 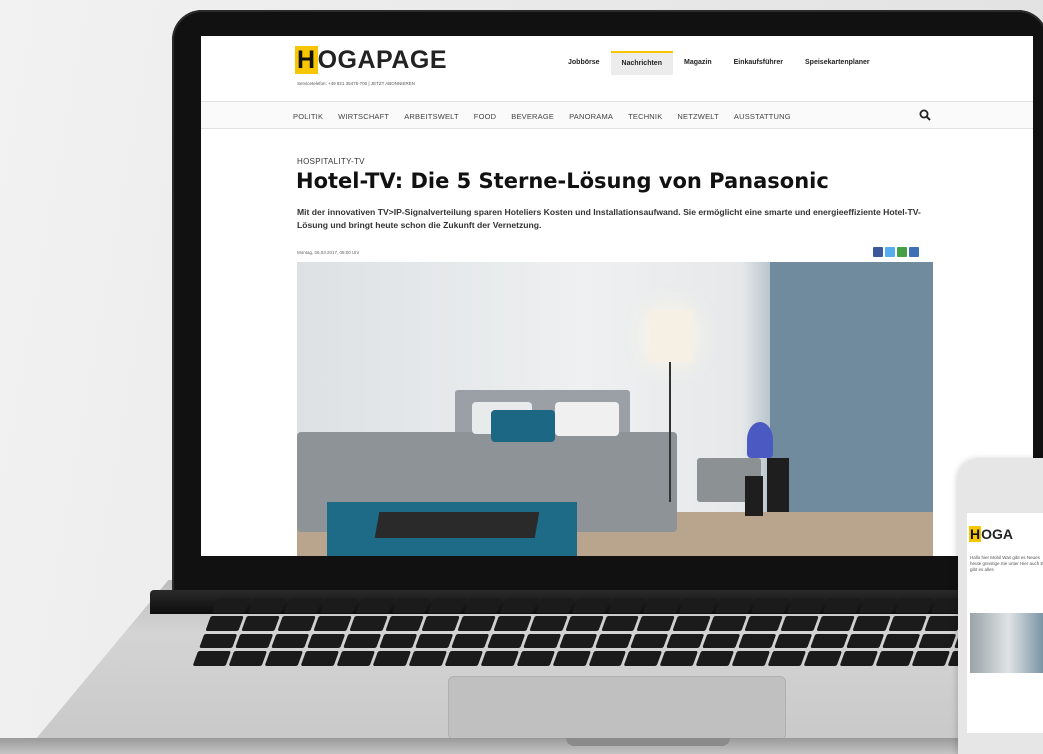 I want to click on site-logo: H OGAPAGE, so click(x=371, y=60).